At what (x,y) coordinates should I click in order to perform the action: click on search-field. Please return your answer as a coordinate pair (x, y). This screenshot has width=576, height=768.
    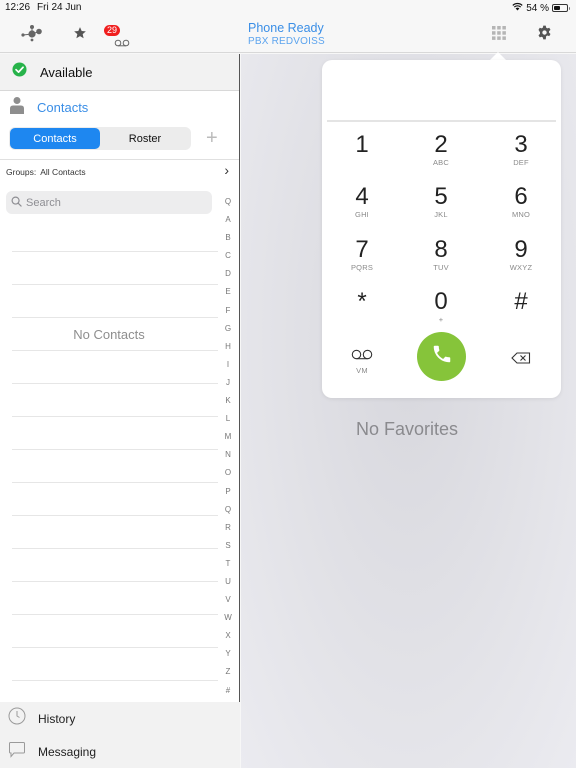
    Looking at the image, I should click on (109, 202).